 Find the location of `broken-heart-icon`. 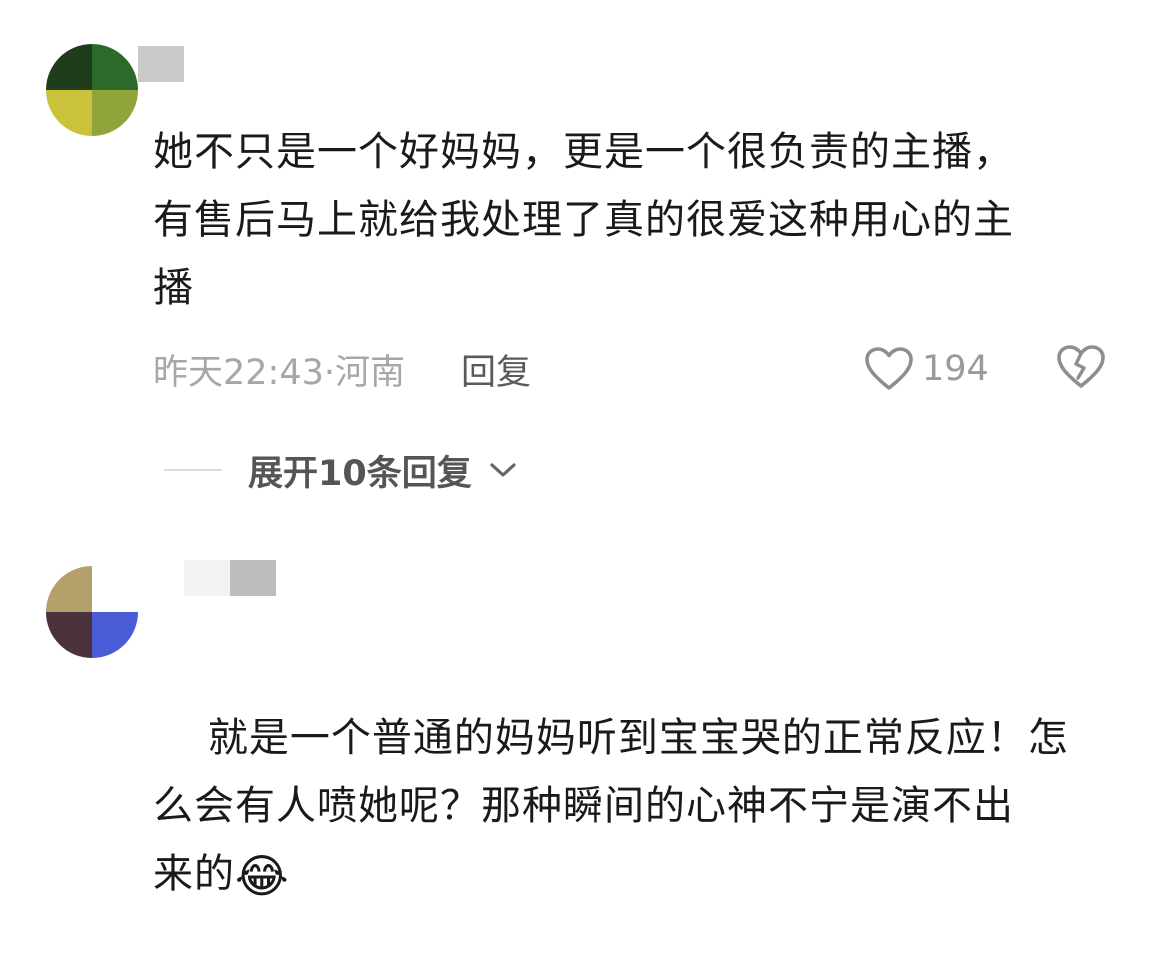

broken-heart-icon is located at coordinates (1081, 366).